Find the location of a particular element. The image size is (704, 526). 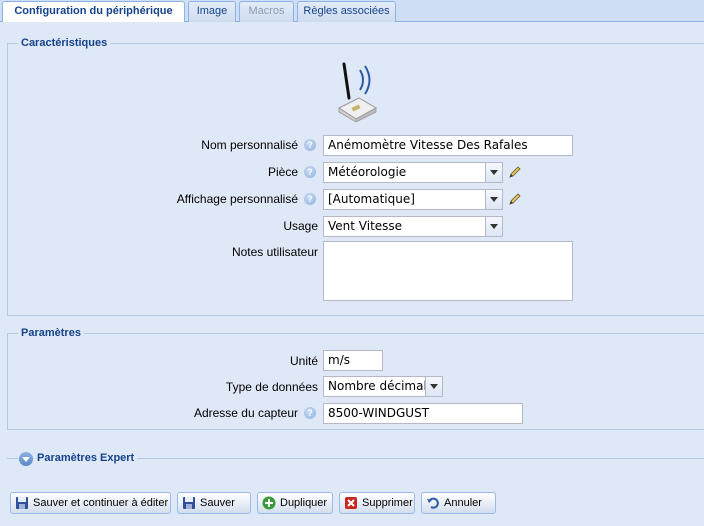

unit-label: Unité is located at coordinates (303, 361).